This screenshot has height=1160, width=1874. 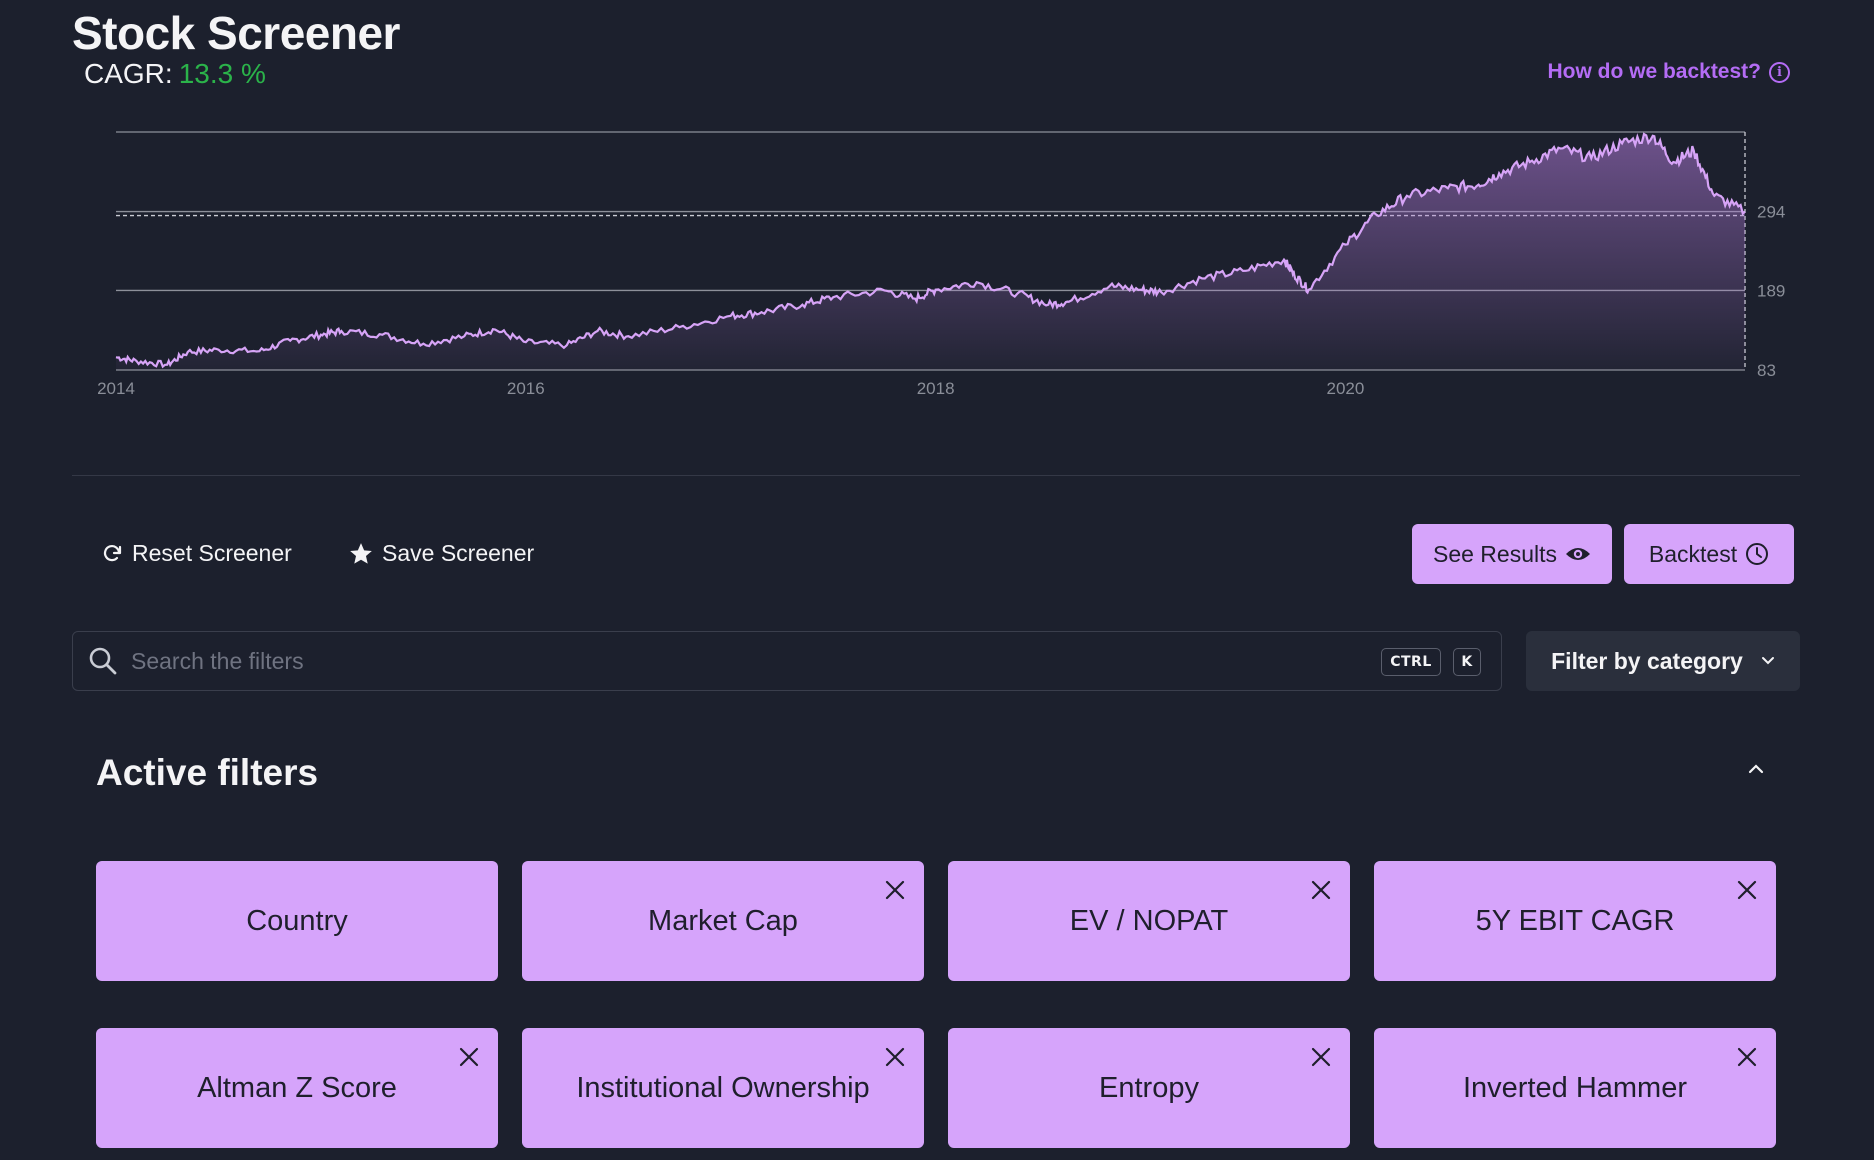 I want to click on see-results-button: See Results, so click(x=1512, y=554).